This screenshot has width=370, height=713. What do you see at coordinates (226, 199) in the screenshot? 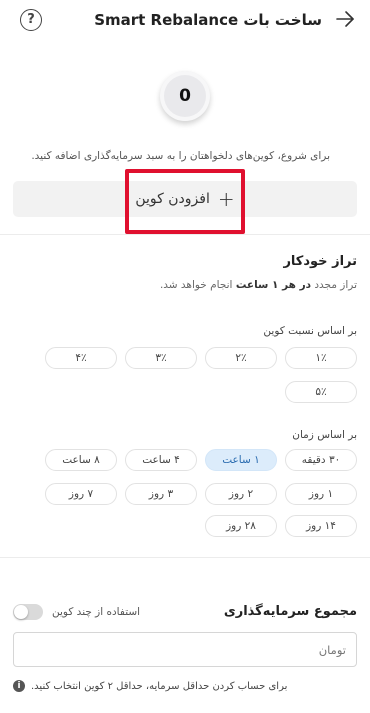
I see `plus-icon: +` at bounding box center [226, 199].